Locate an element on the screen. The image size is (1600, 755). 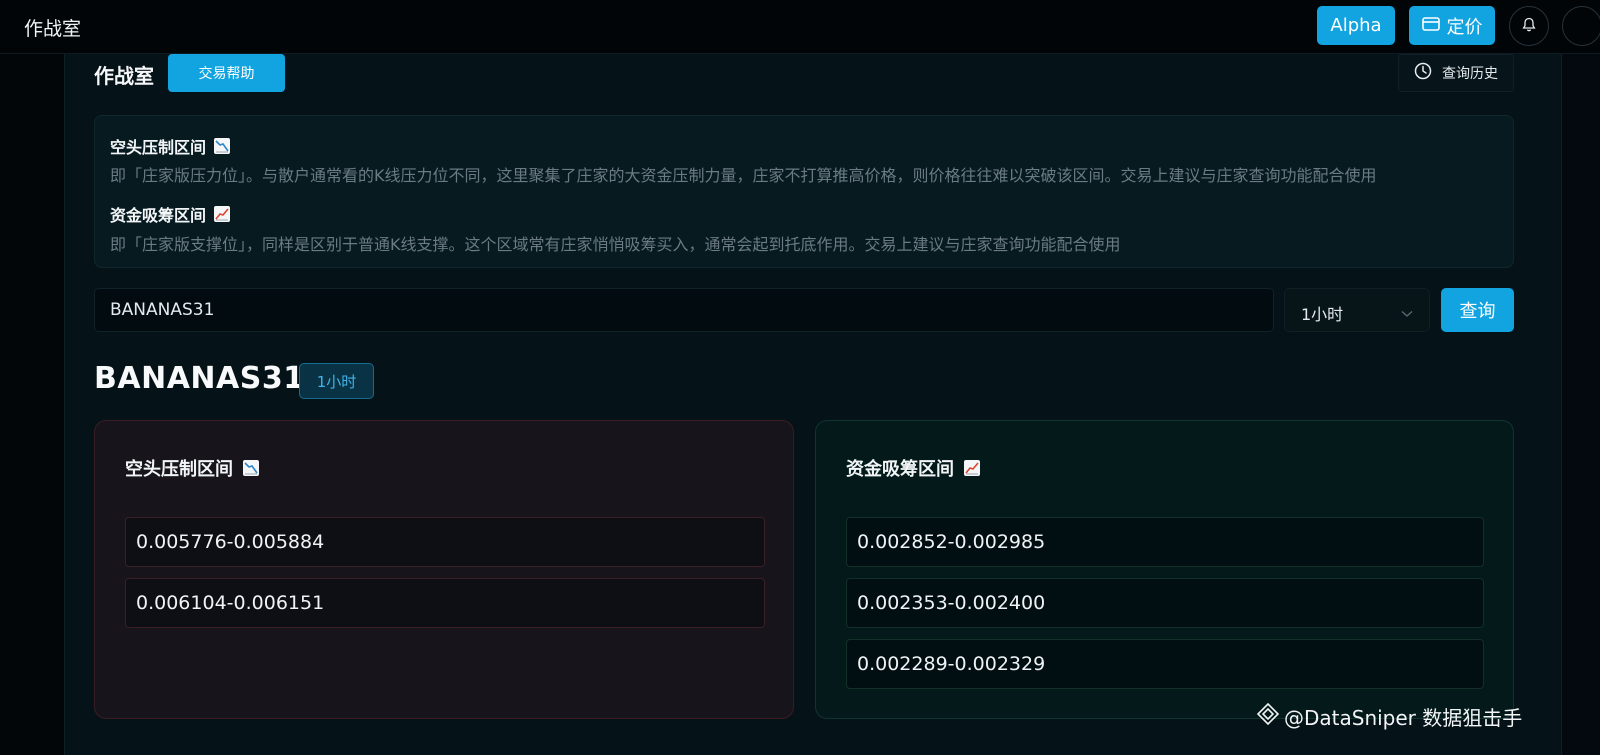
trade-help-button: 交易帮助 is located at coordinates (226, 73).